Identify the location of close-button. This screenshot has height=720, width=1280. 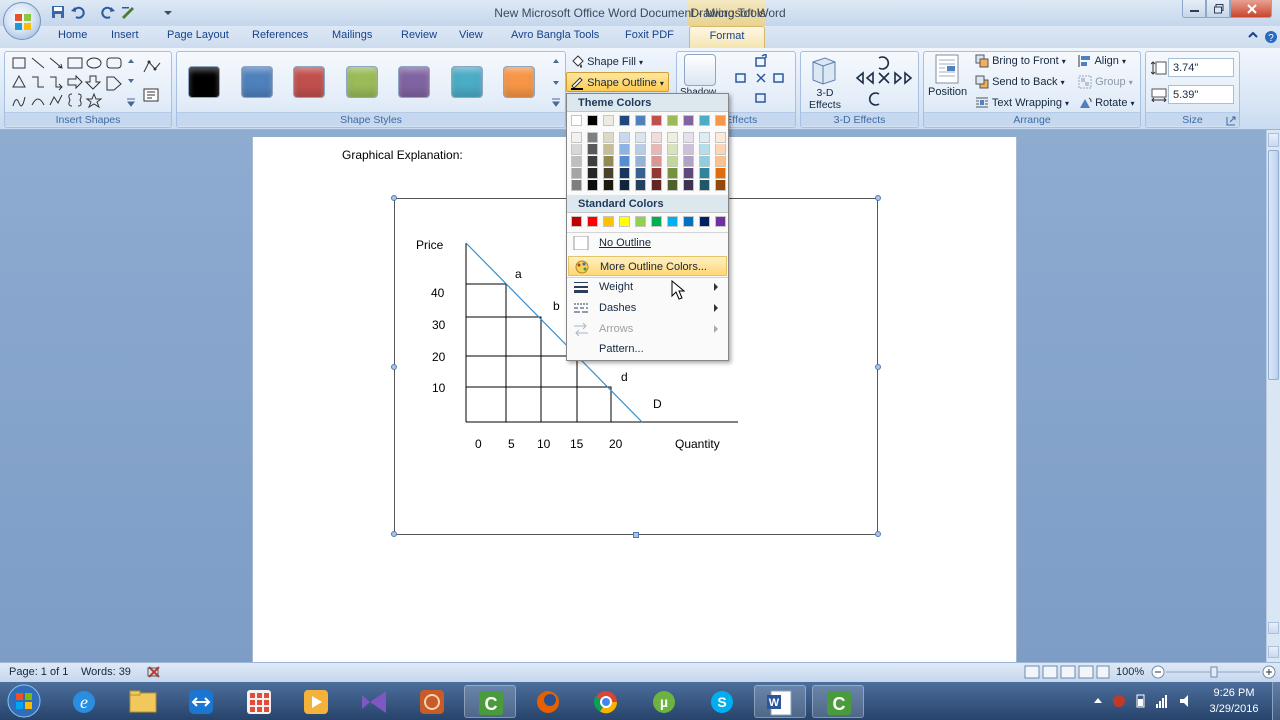
(1251, 9).